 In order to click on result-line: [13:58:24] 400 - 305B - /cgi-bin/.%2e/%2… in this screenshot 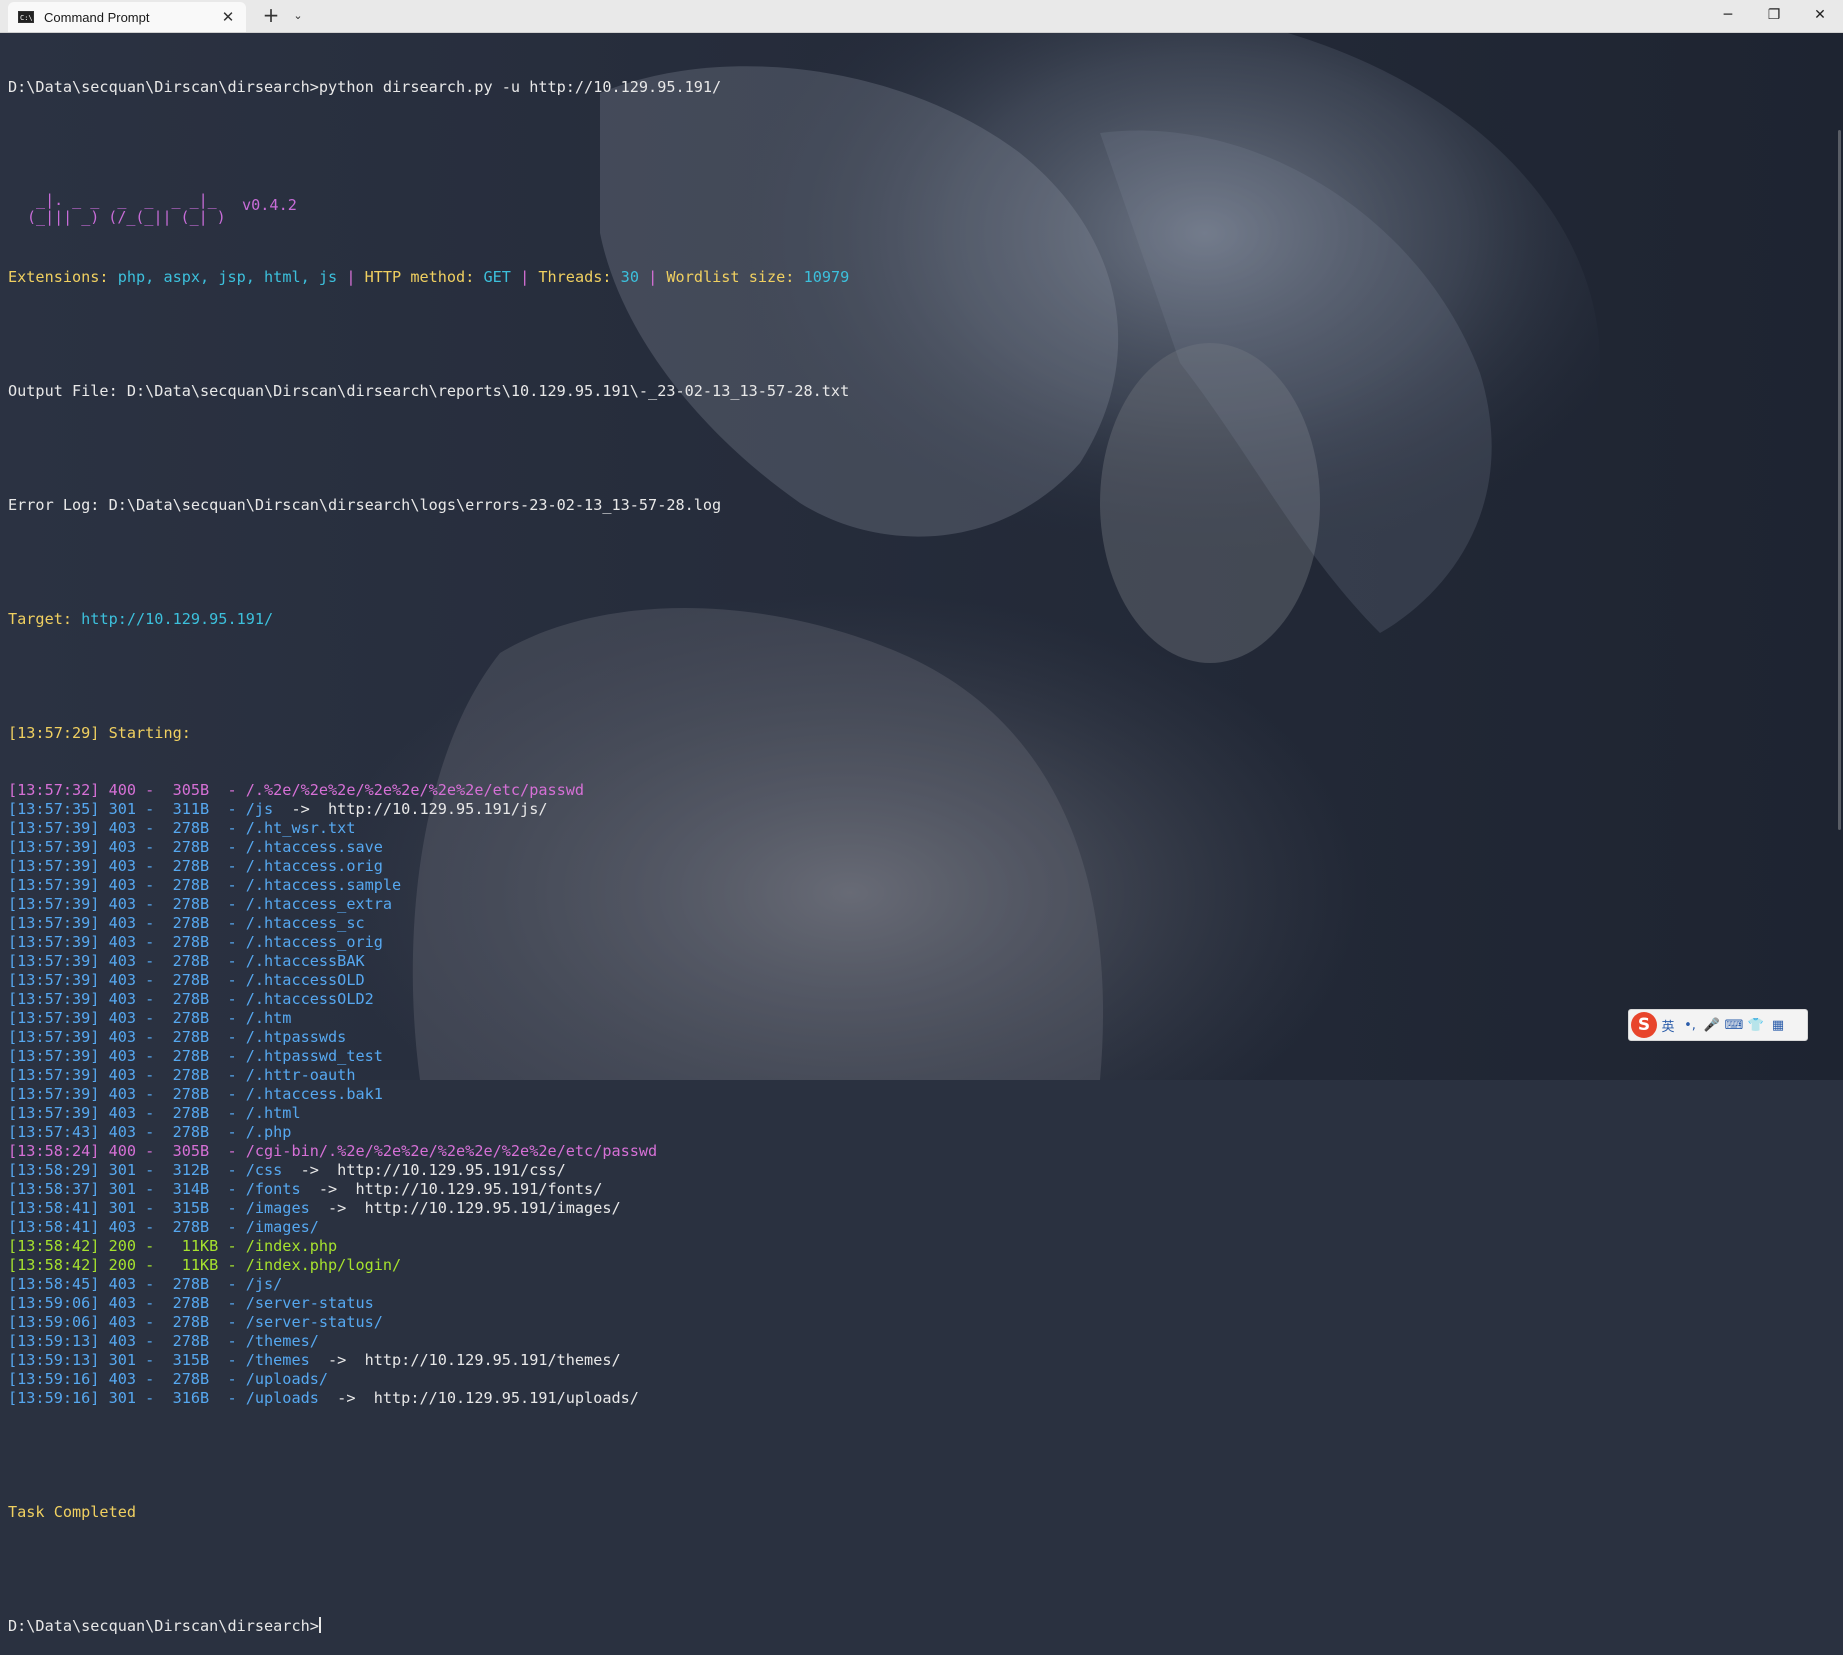, I will do `click(908, 1151)`.